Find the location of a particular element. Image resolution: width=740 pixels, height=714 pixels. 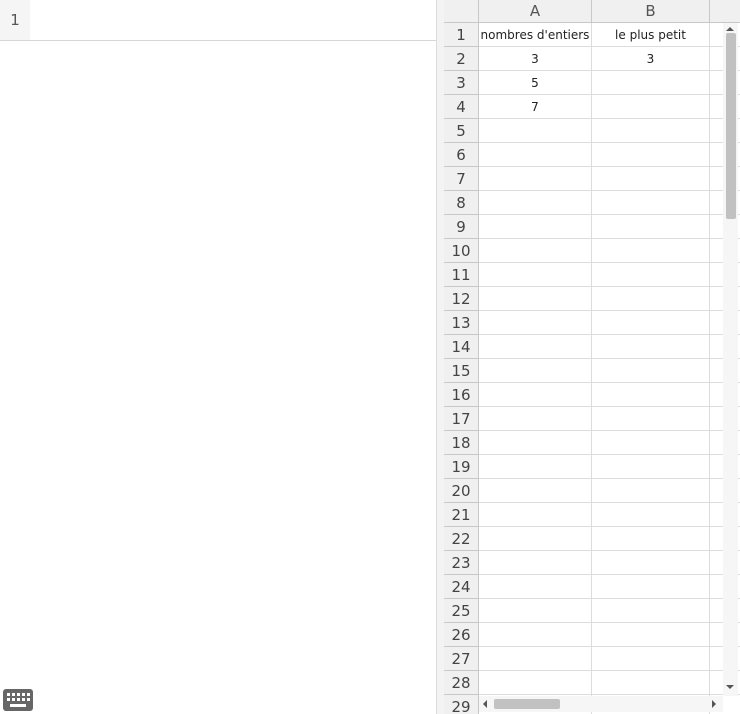

row-header: 21 is located at coordinates (461, 515).